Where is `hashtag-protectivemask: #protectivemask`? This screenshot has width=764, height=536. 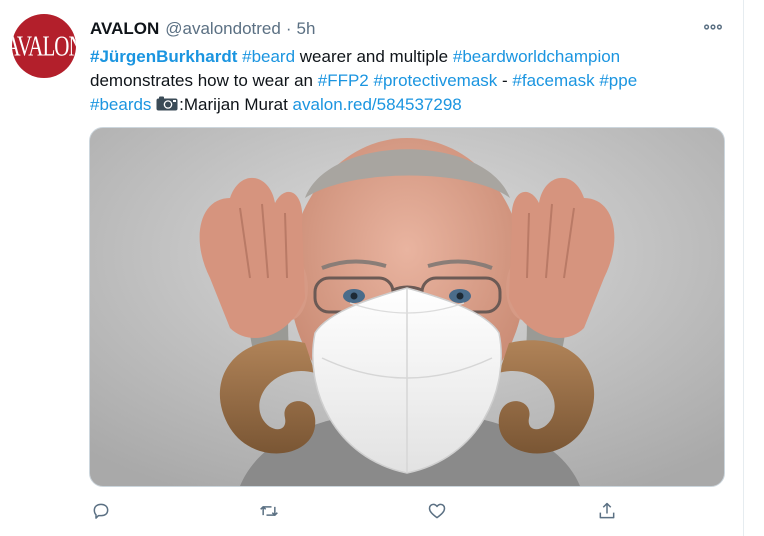
hashtag-protectivemask: #protectivemask is located at coordinates (436, 80).